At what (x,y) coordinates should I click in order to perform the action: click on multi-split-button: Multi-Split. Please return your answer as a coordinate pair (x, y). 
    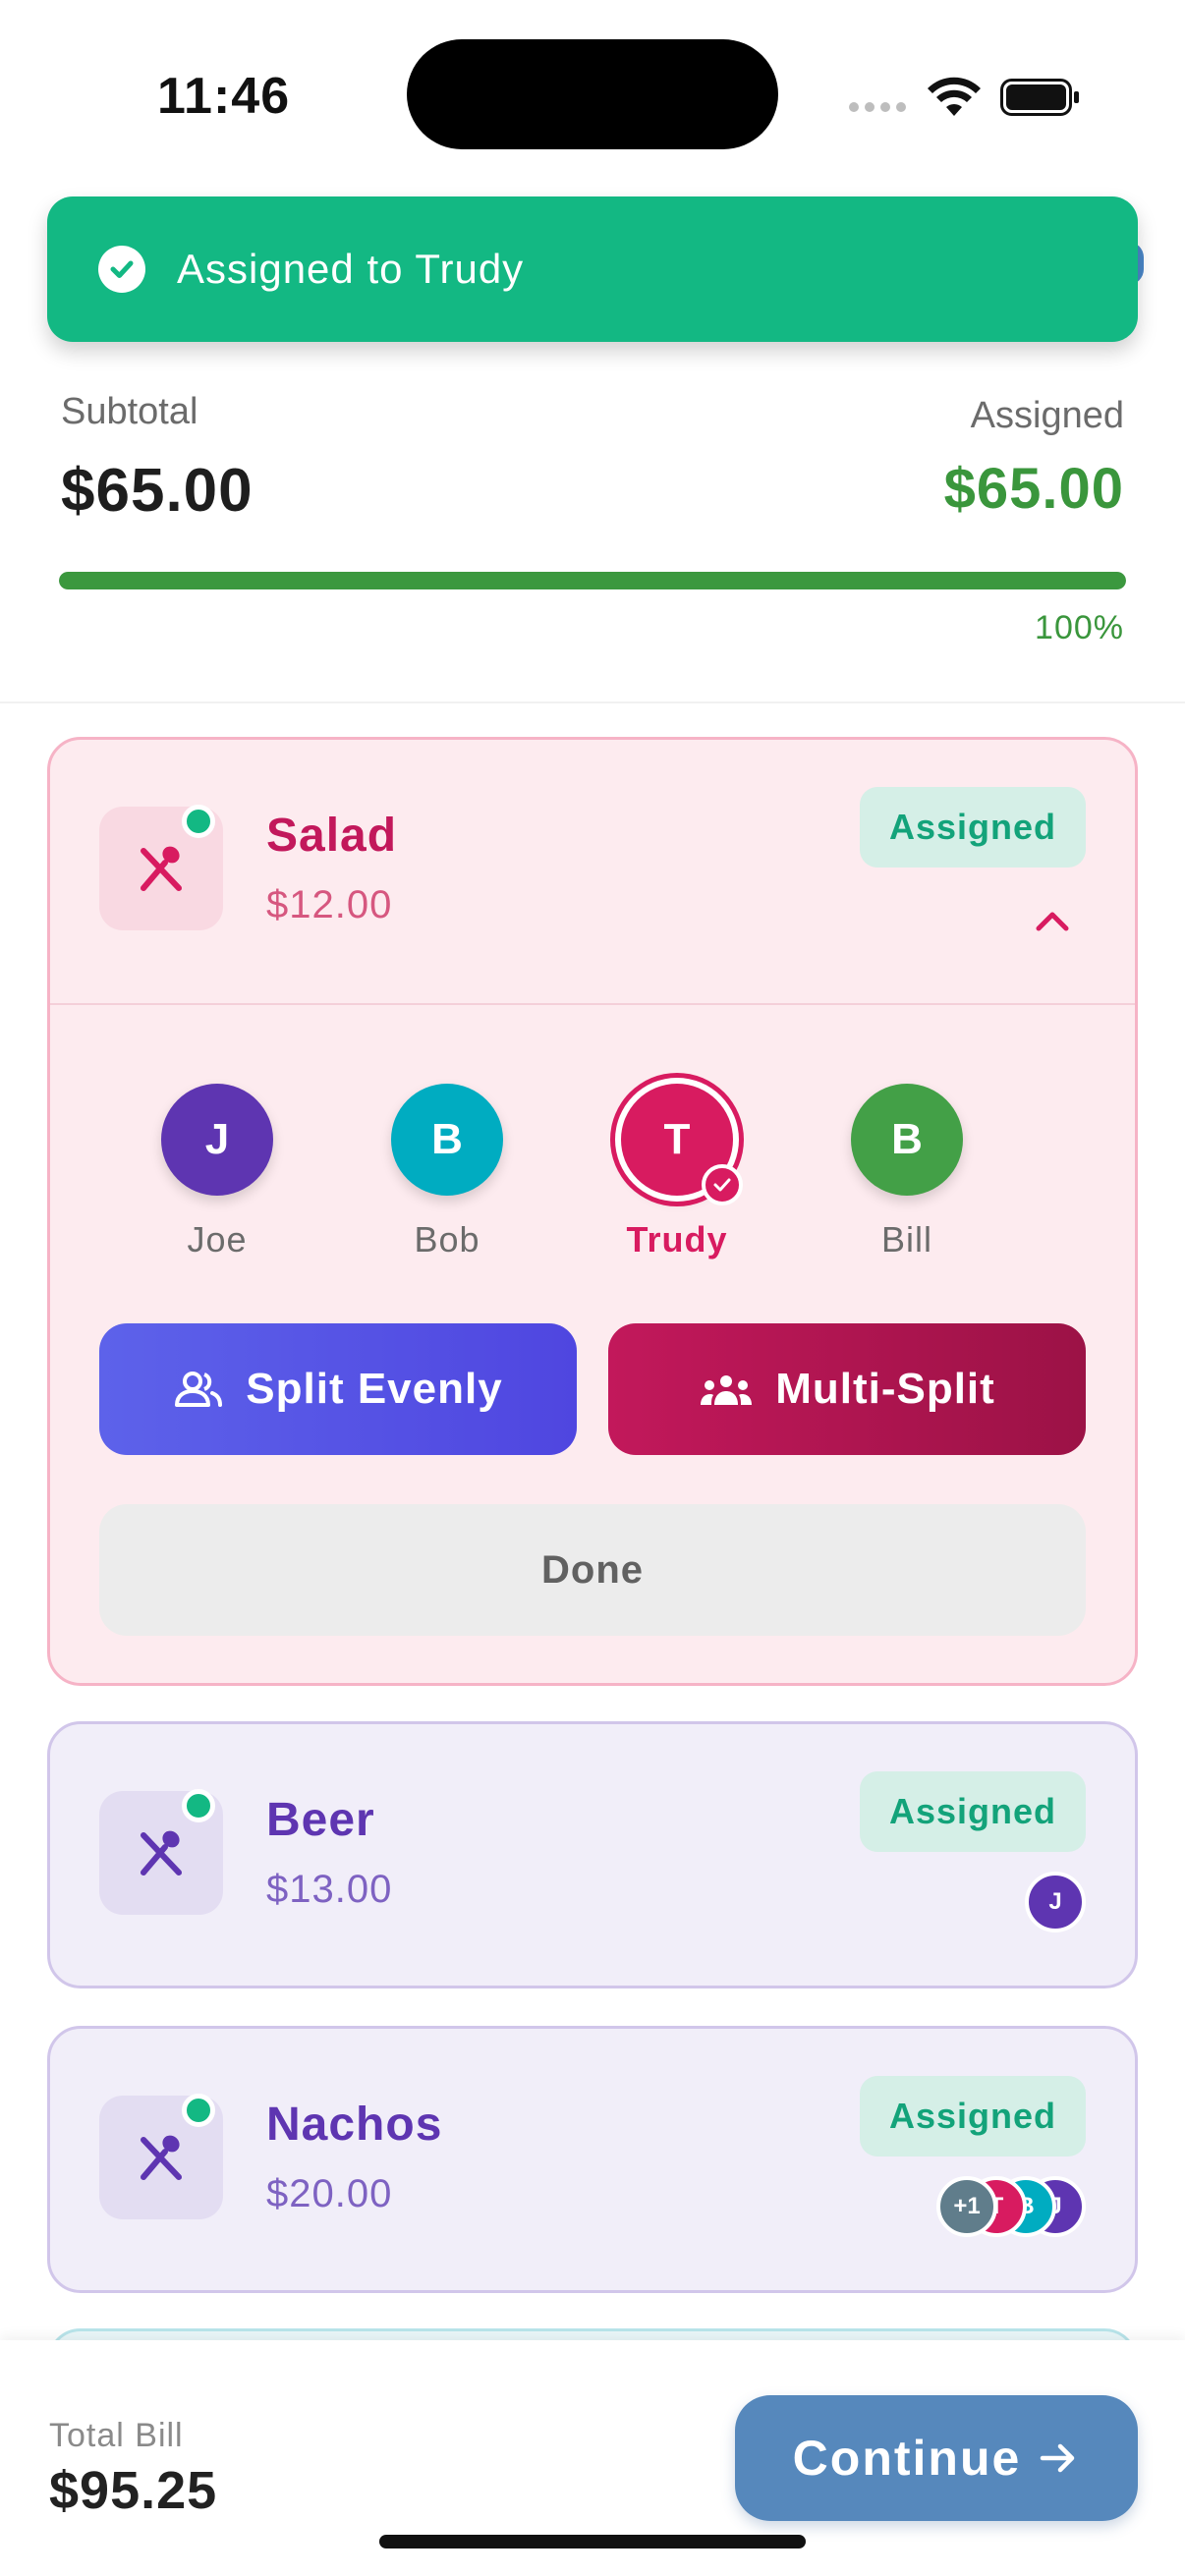
    Looking at the image, I should click on (847, 1389).